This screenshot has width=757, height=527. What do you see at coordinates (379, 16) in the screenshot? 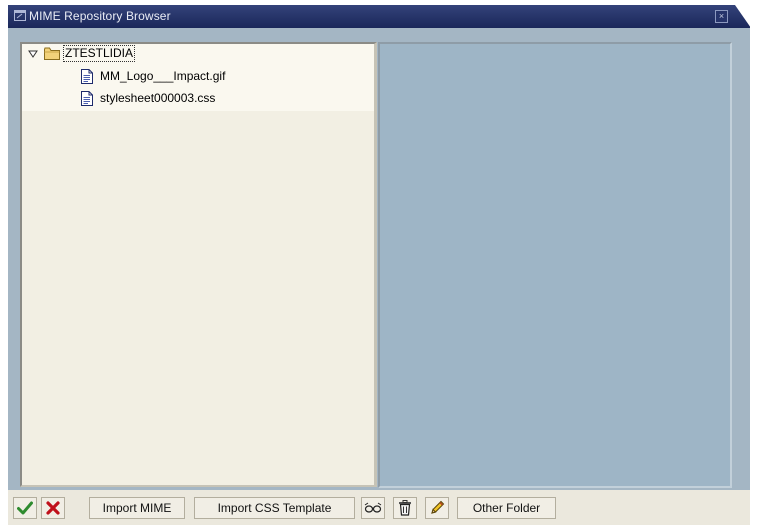
I see `title-bar: MIME Repository Browser ×` at bounding box center [379, 16].